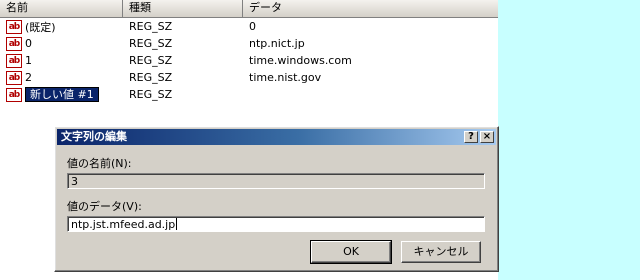  What do you see at coordinates (370, 8) in the screenshot?
I see `column-header-data: データ` at bounding box center [370, 8].